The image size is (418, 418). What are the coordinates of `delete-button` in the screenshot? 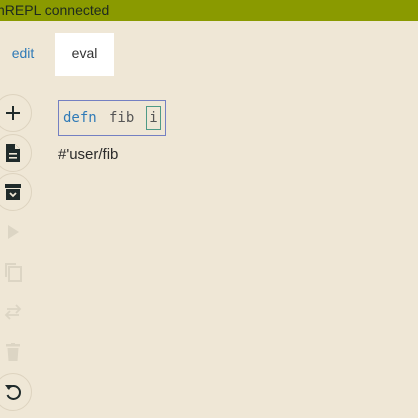 It's located at (16, 352).